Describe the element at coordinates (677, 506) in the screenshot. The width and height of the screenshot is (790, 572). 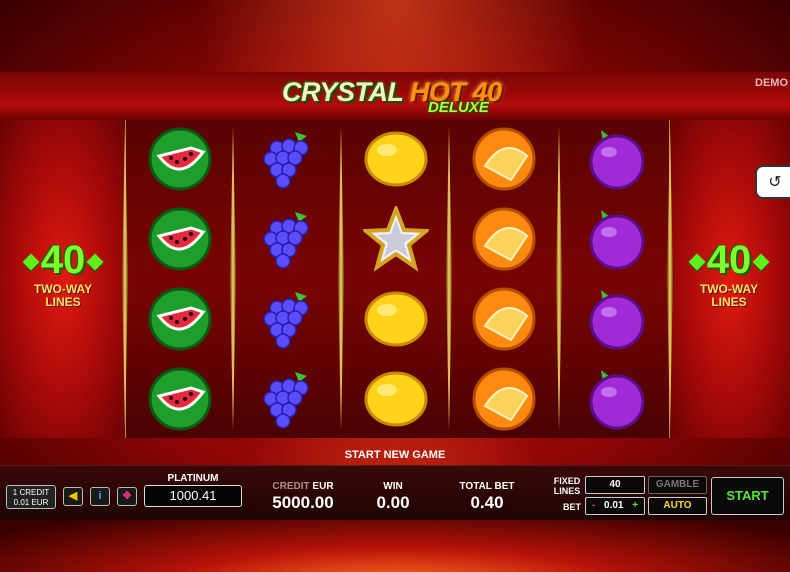
I see `auto-button: AUTO` at that location.